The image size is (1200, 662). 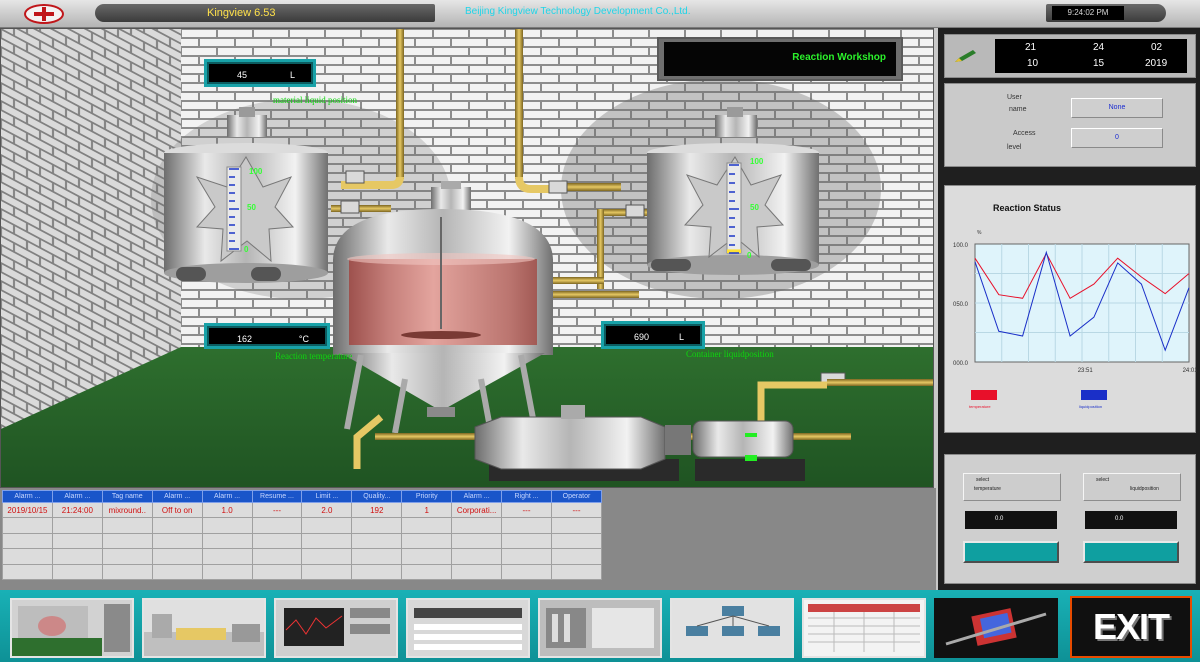 What do you see at coordinates (987, 489) in the screenshot?
I see `select-value-left: temperature` at bounding box center [987, 489].